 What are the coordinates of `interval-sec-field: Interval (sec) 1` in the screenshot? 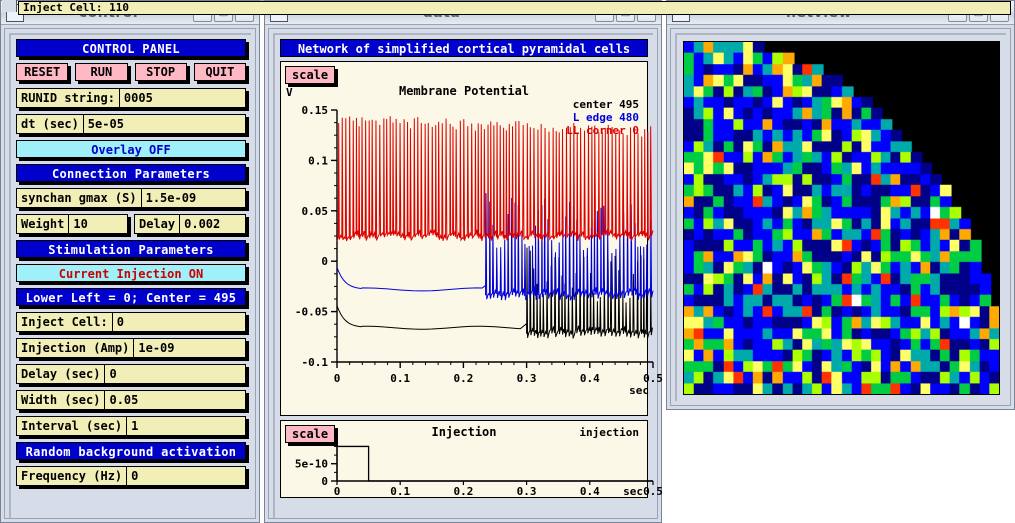 It's located at (131, 426).